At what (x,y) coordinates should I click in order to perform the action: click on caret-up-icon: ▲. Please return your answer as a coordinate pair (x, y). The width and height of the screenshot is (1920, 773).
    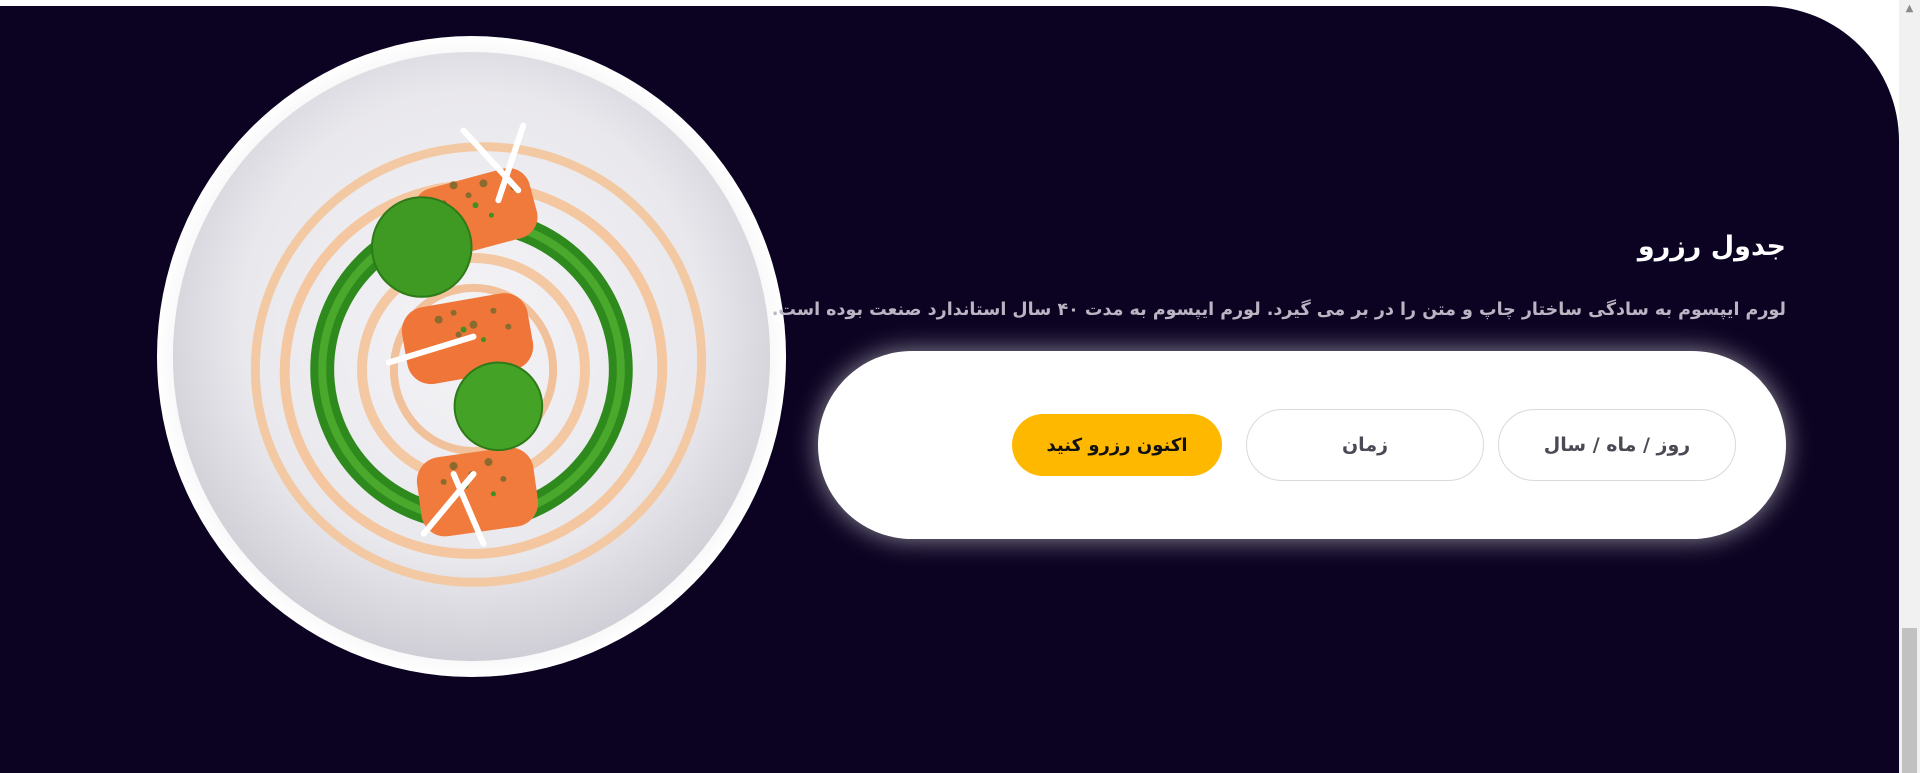
    Looking at the image, I should click on (1909, 8).